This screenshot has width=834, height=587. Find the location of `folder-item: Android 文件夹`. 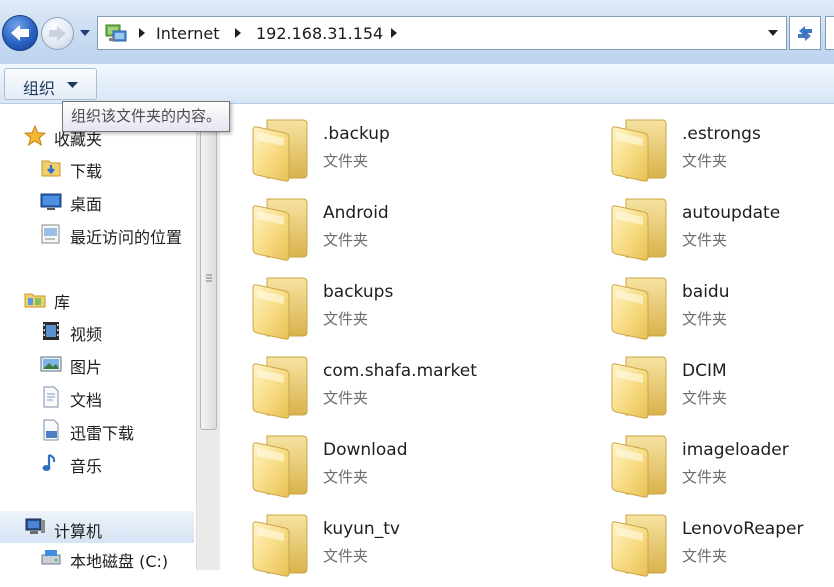

folder-item: Android 文件夹 is located at coordinates (421, 233).